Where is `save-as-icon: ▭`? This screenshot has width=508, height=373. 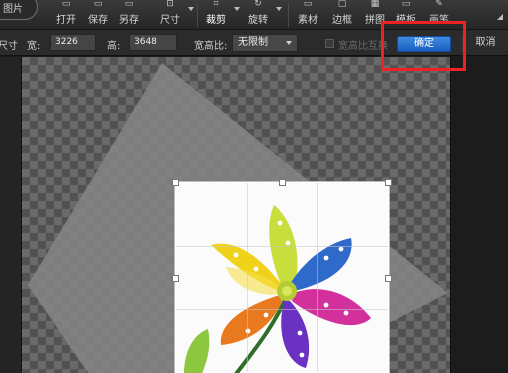
save-as-icon: ▭ is located at coordinates (129, 4).